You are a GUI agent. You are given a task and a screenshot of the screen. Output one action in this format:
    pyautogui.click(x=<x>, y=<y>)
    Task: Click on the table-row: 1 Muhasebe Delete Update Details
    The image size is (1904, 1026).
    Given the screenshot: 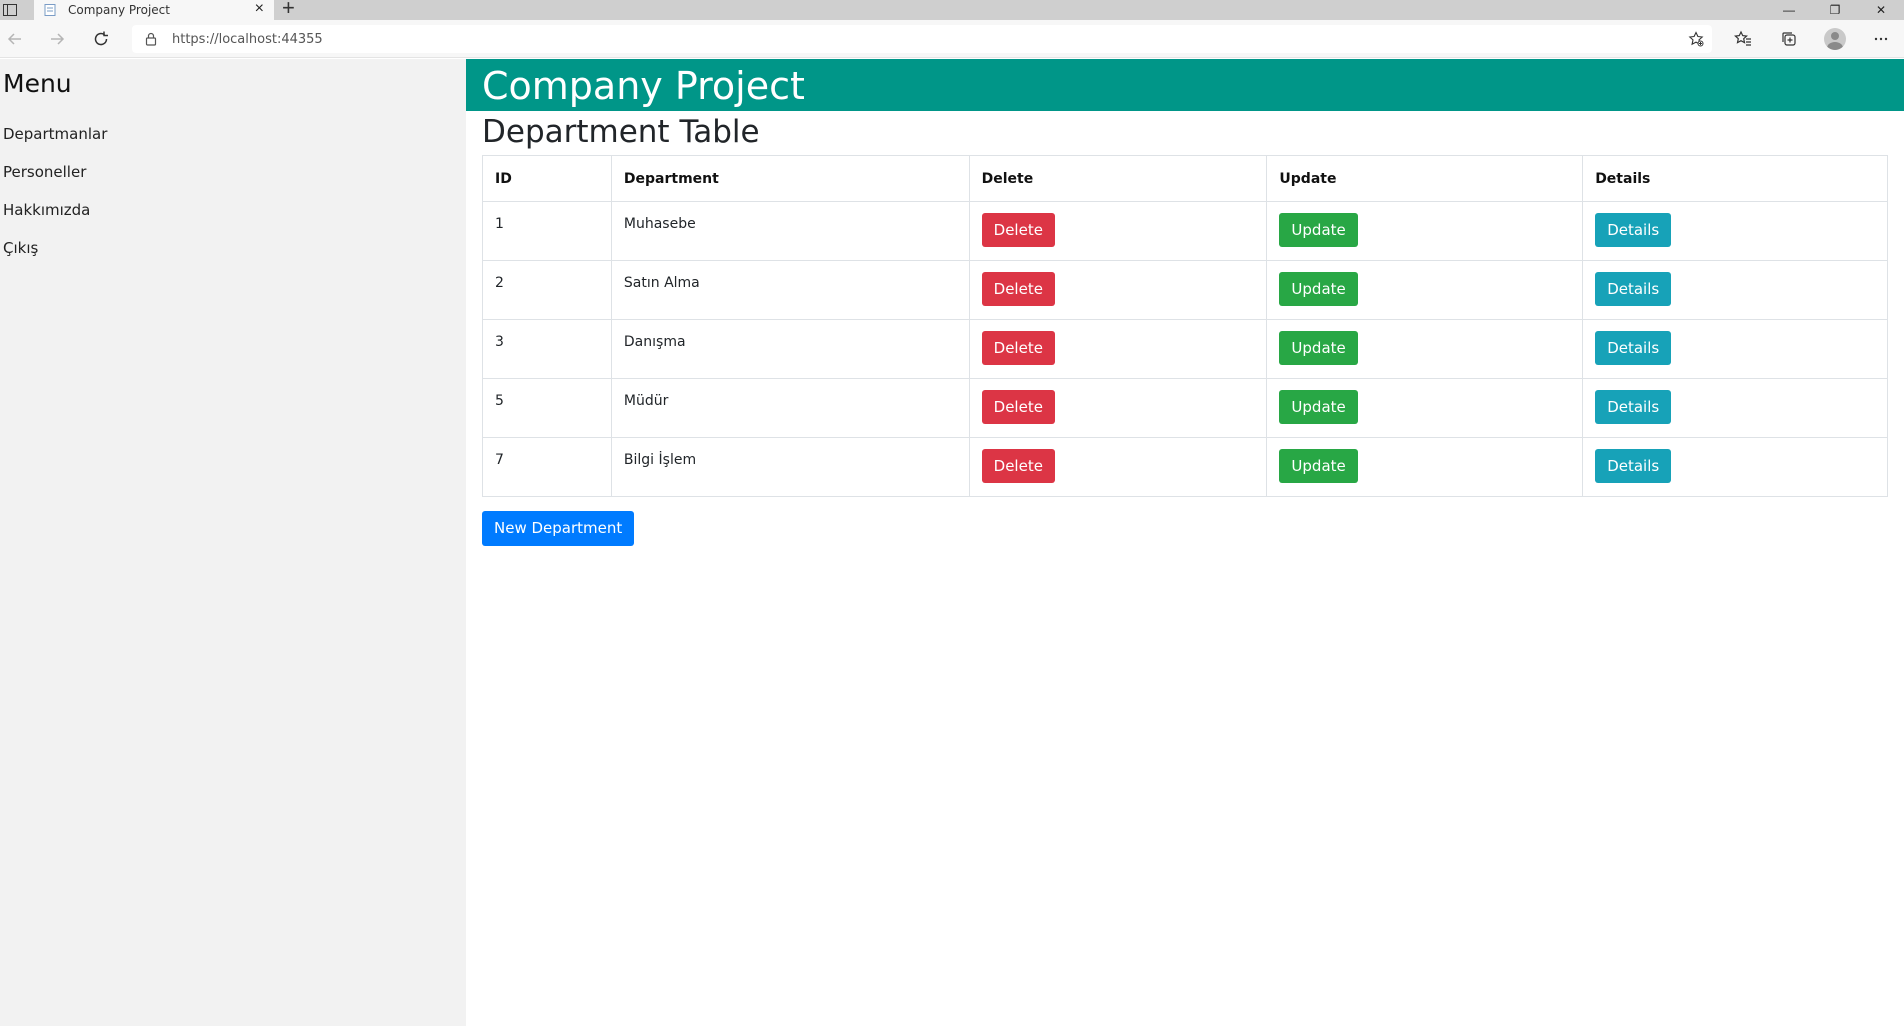 What is the action you would take?
    pyautogui.click(x=1185, y=231)
    